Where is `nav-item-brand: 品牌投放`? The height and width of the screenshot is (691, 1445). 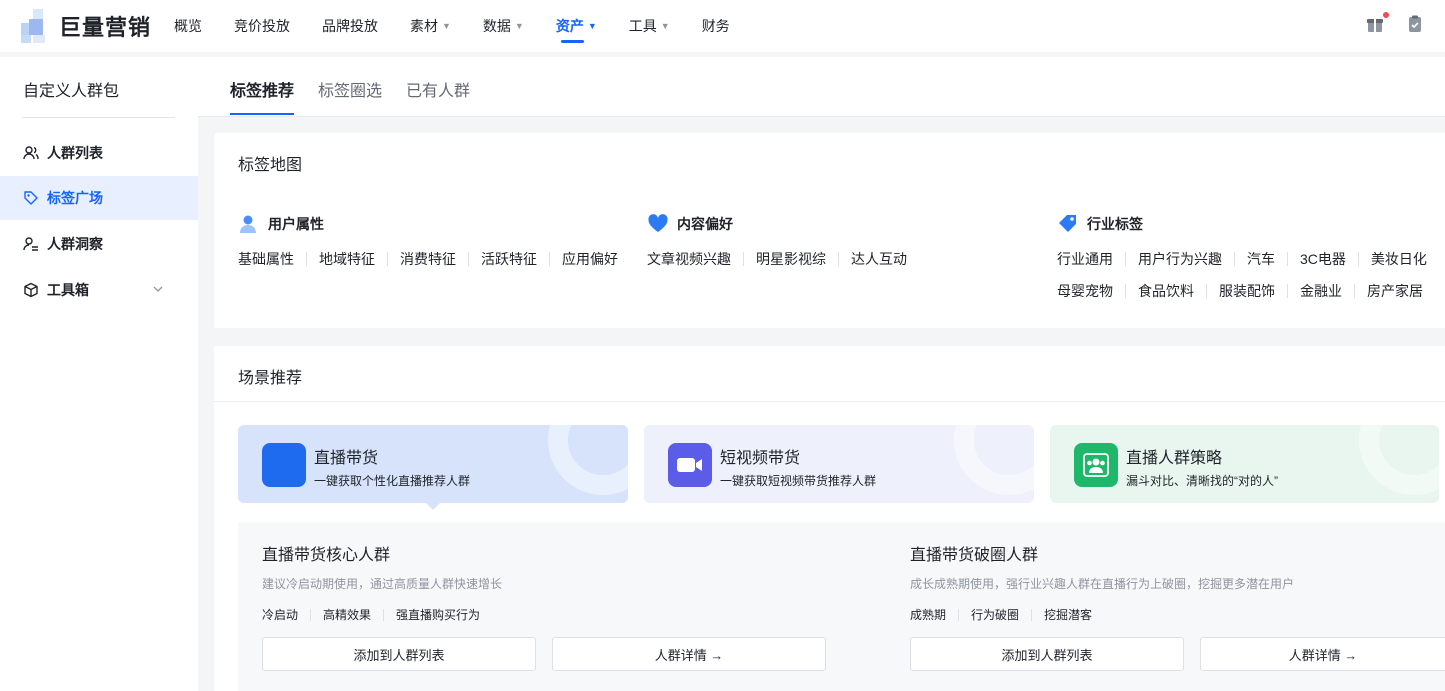
nav-item-brand: 品牌投放 is located at coordinates (350, 26).